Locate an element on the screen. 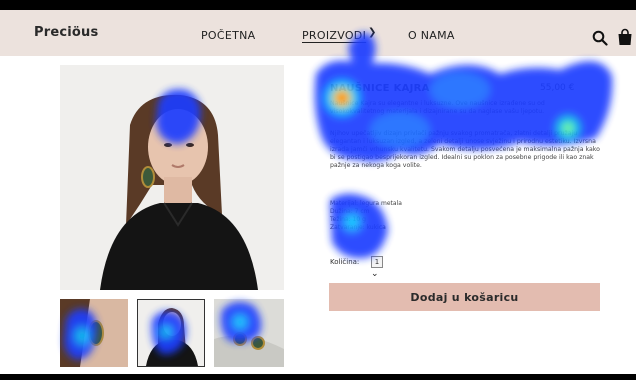 Image resolution: width=636 pixels, height=380 pixels. brand-logo: Preciöus is located at coordinates (66, 32).